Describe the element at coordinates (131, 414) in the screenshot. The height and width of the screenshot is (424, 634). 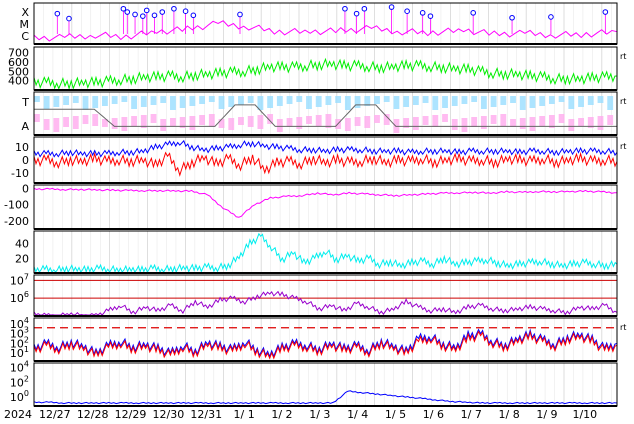
I see `x-tick-label: 12/29` at that location.